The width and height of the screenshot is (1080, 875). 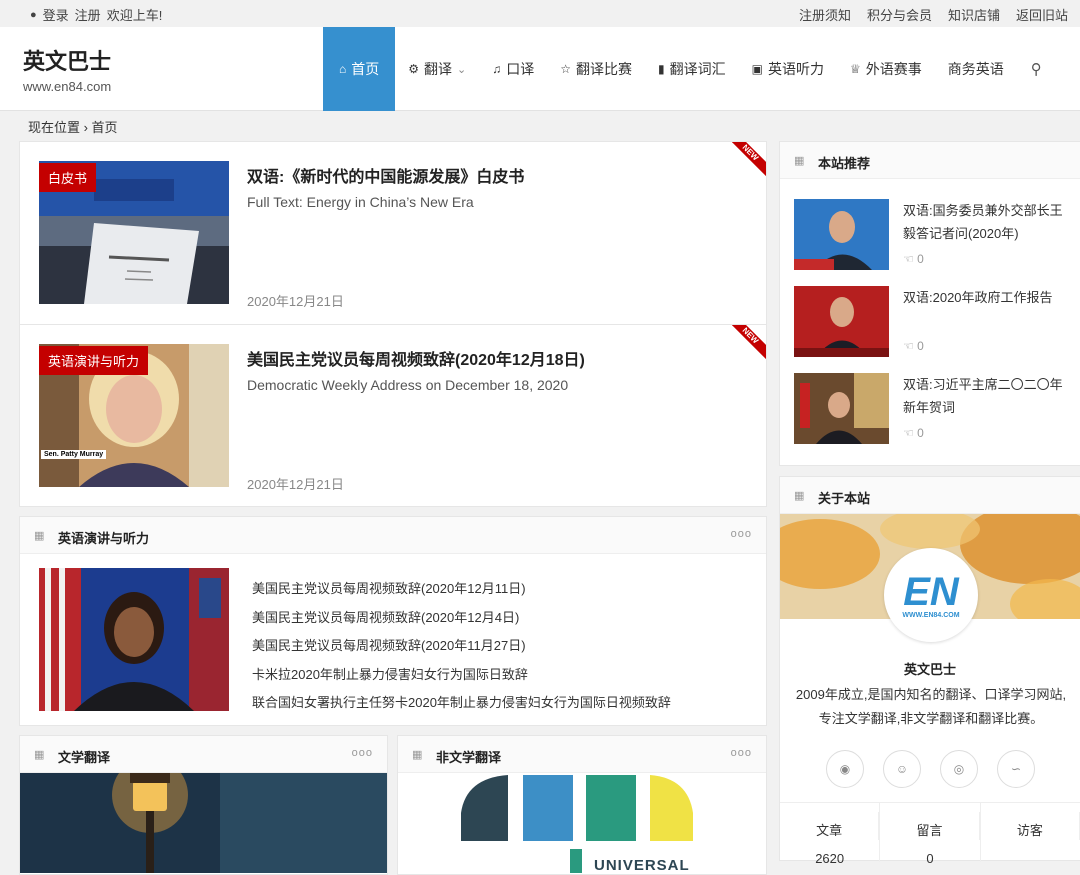 What do you see at coordinates (937, 323) in the screenshot?
I see `recommend-item: 双语:2020年政府工作报告 ☜ 0` at bounding box center [937, 323].